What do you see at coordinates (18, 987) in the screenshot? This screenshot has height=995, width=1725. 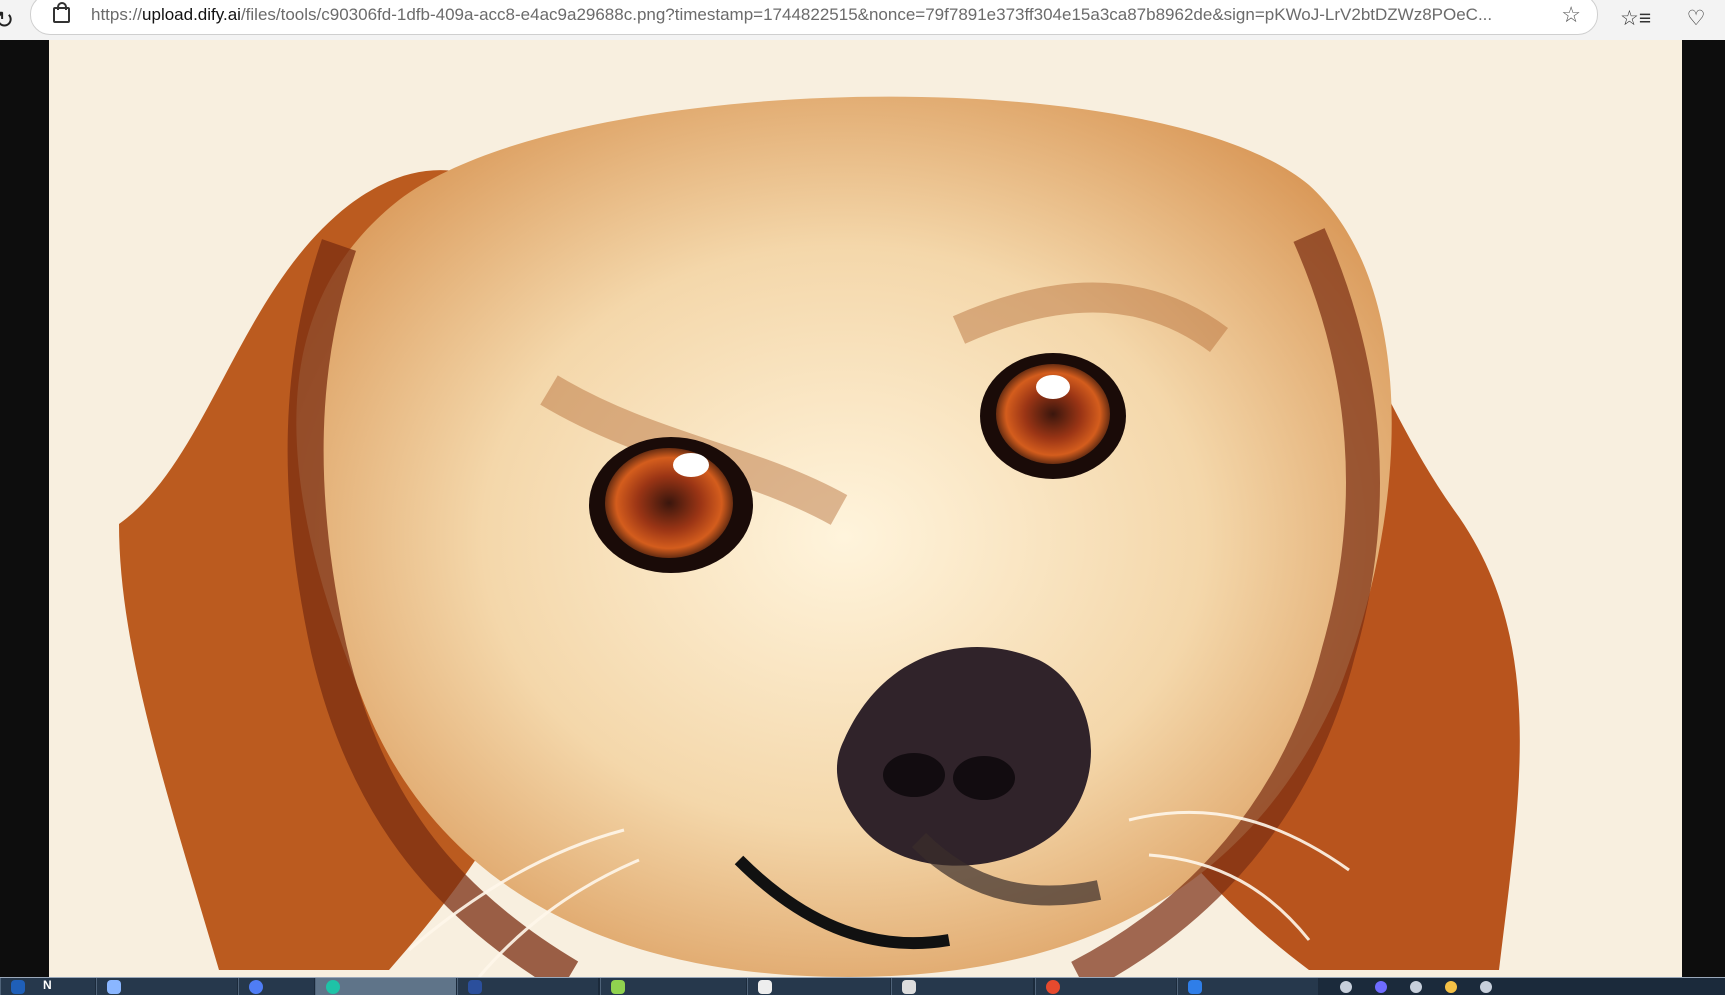 I see `n-app-icon` at bounding box center [18, 987].